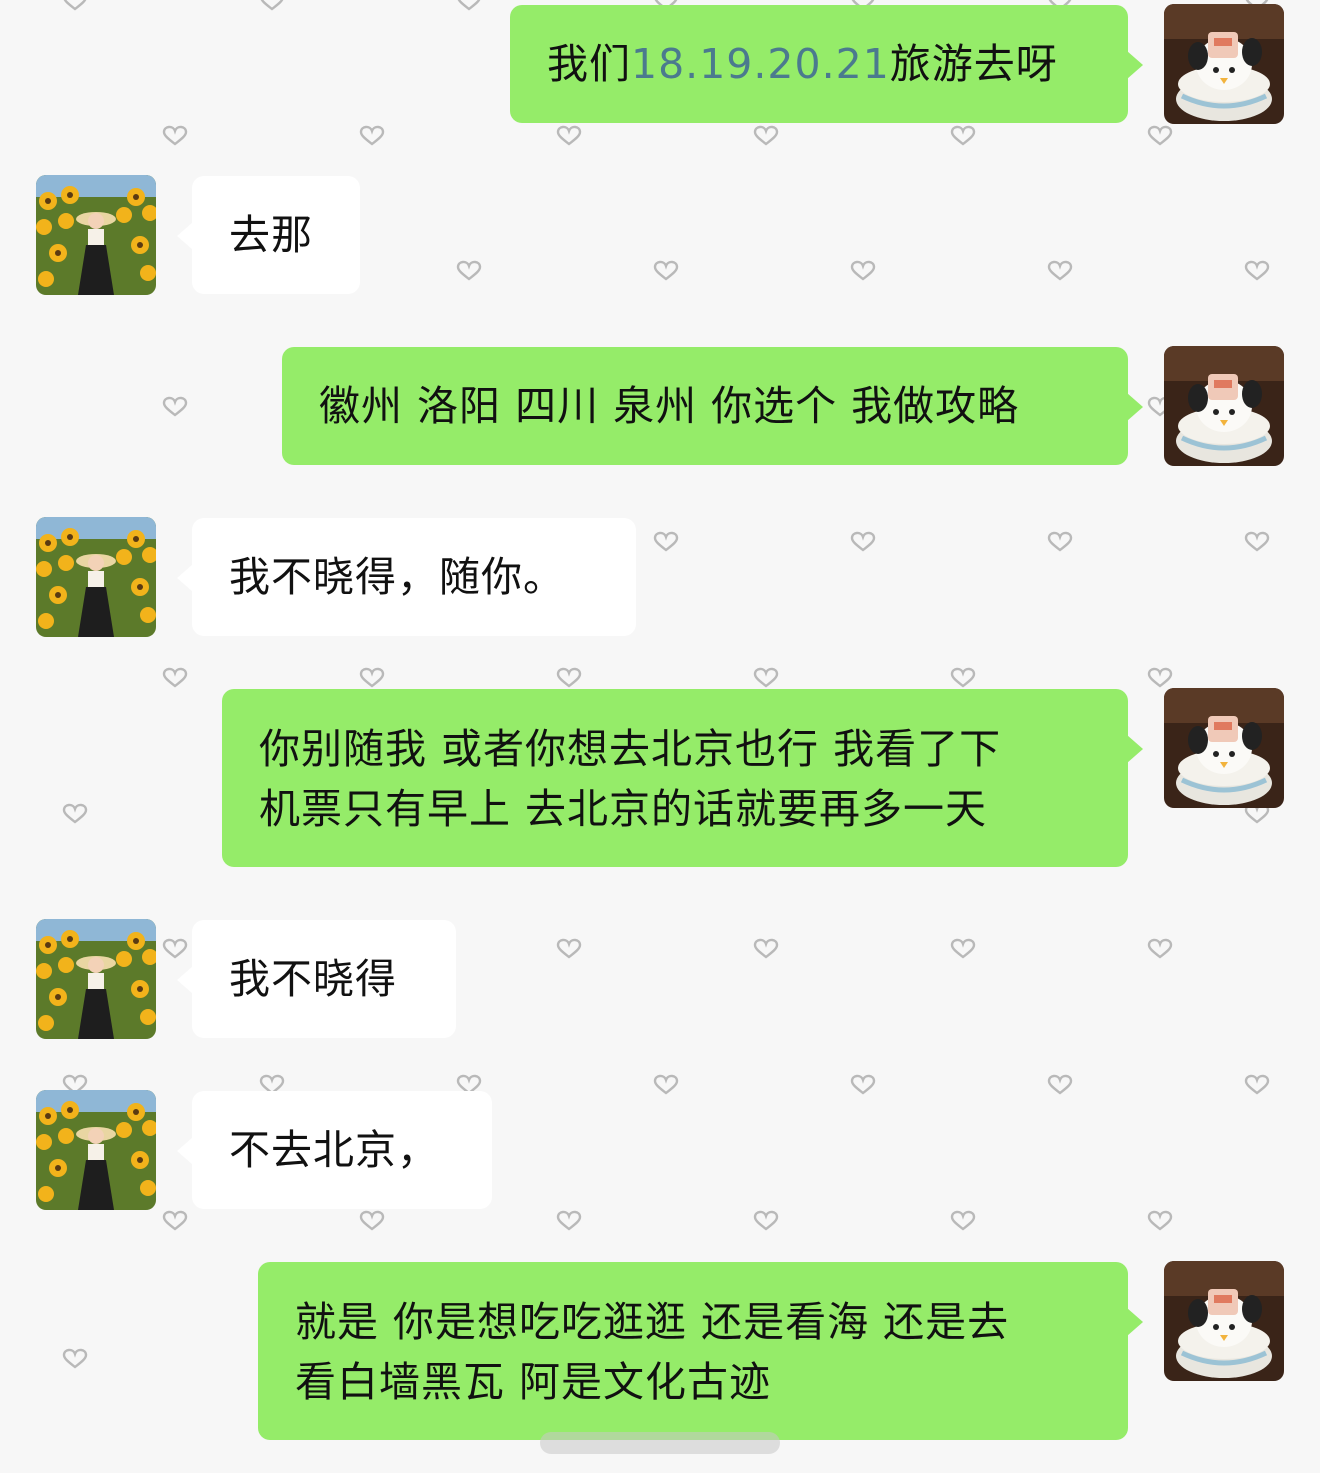  What do you see at coordinates (652, 1322) in the screenshot?
I see `message-line: 就是 你是想吃吃逛逛 还是看海 还是去` at bounding box center [652, 1322].